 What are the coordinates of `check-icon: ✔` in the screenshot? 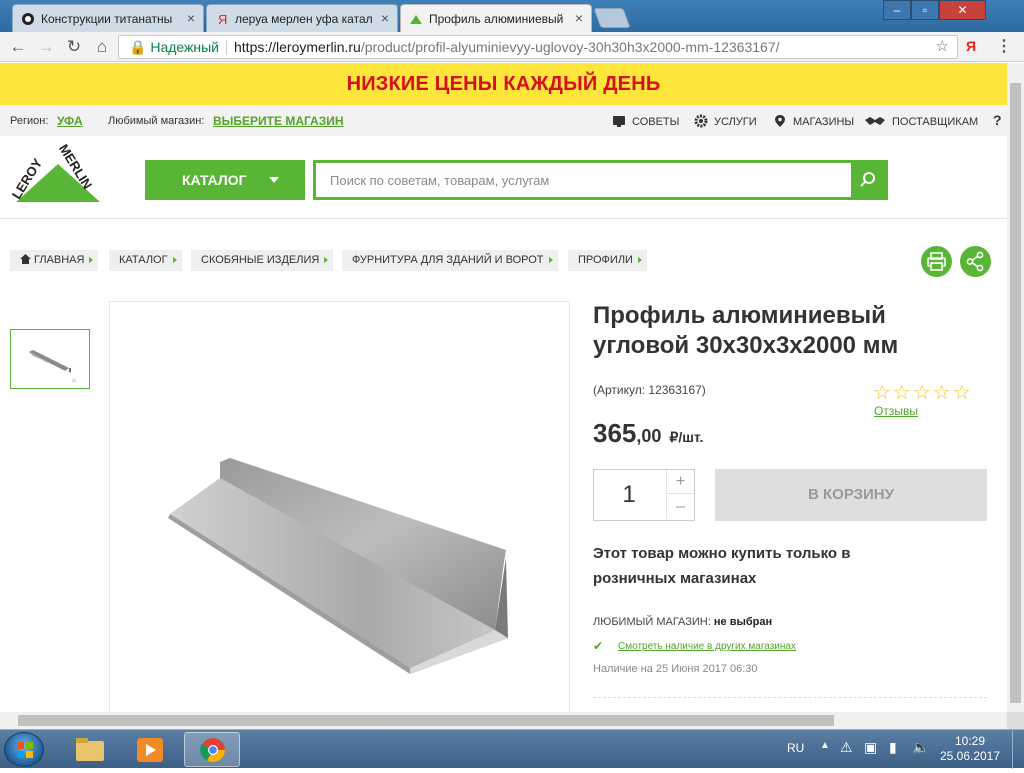 It's located at (598, 646).